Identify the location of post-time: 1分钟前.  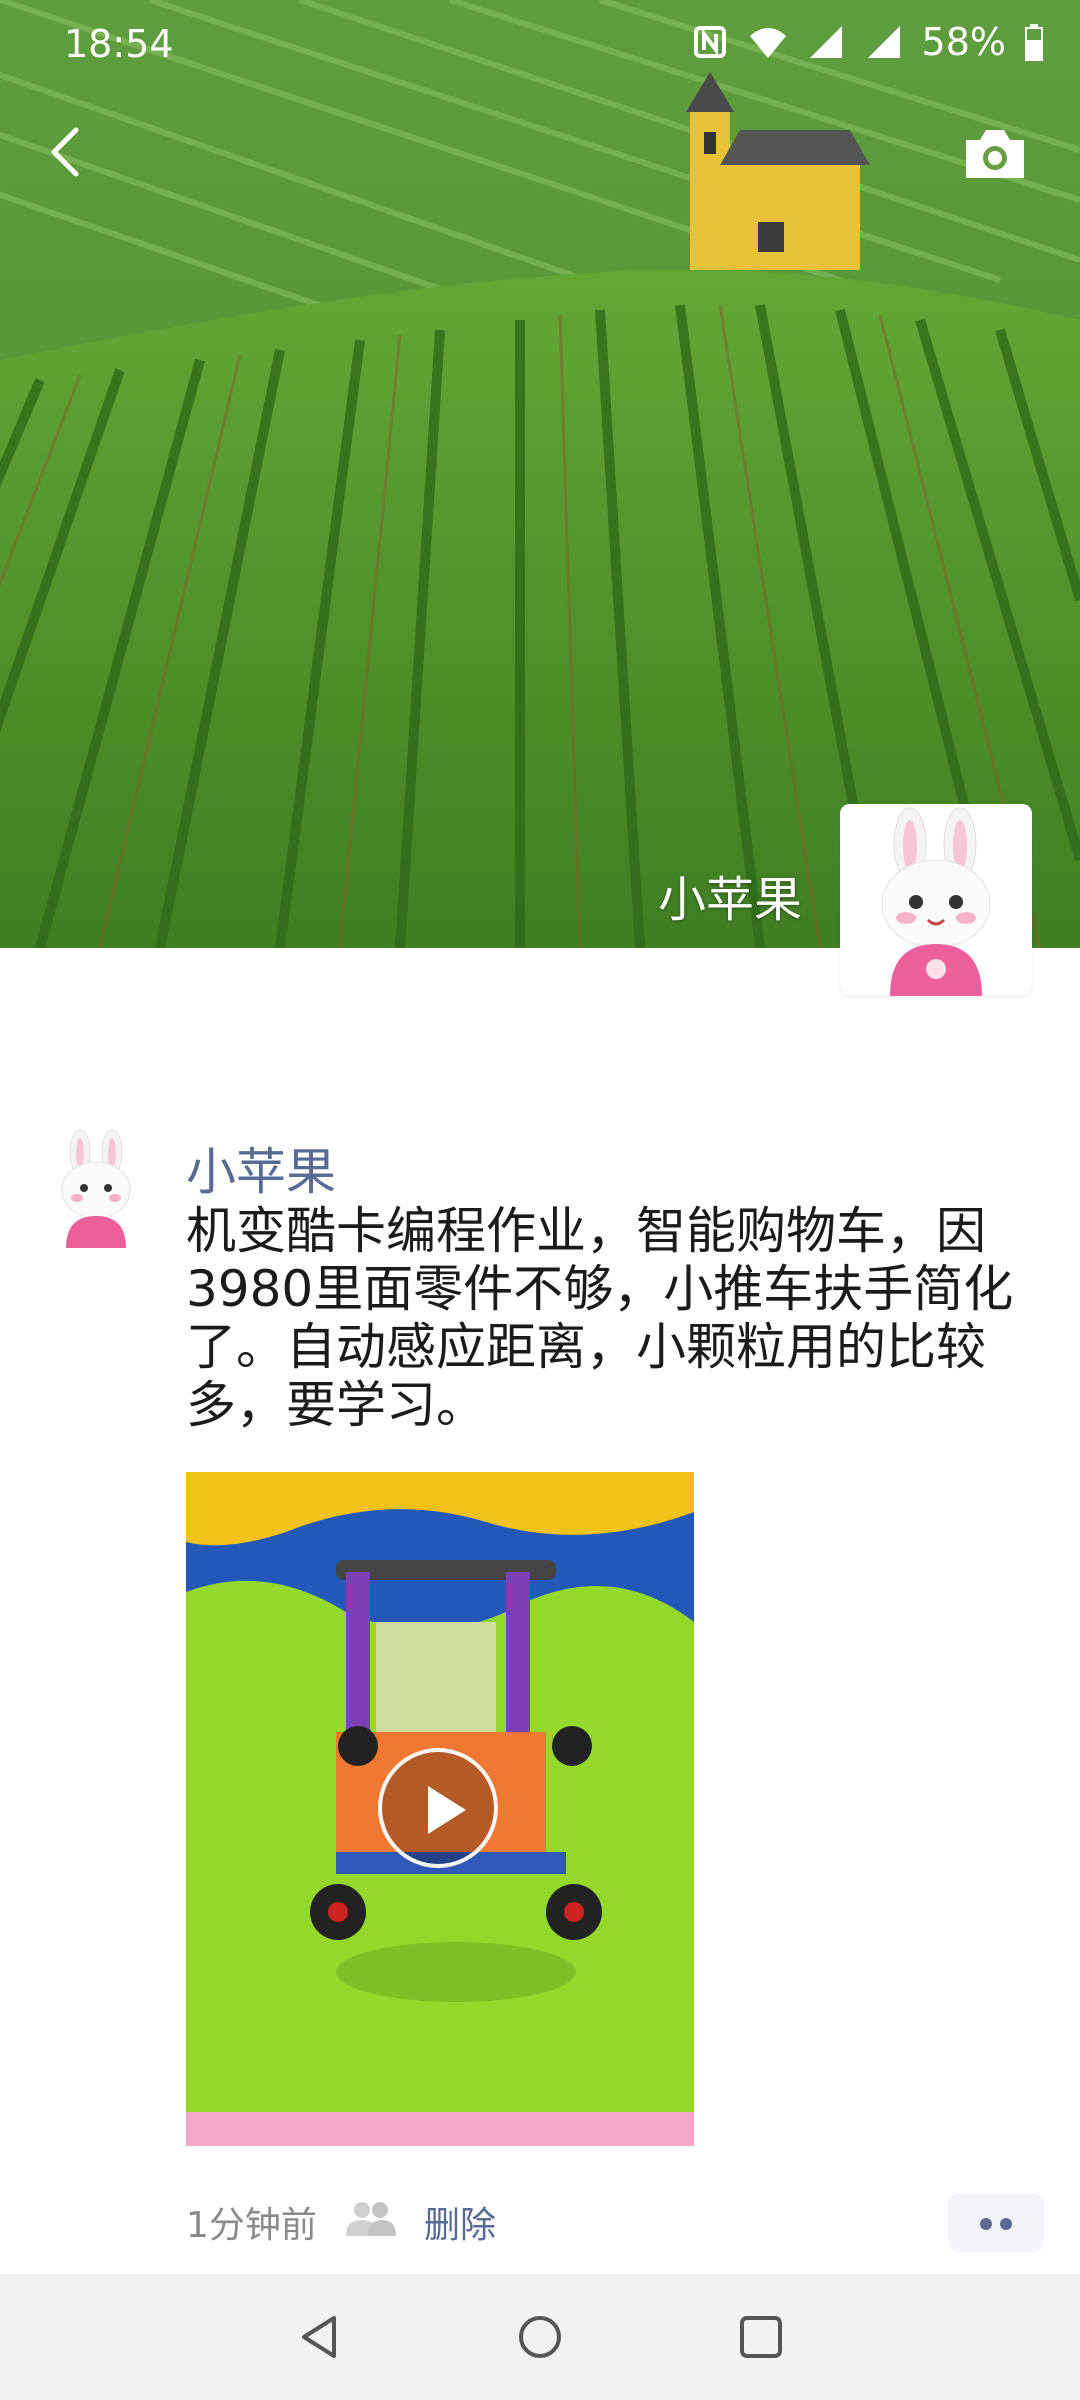
(251, 2225).